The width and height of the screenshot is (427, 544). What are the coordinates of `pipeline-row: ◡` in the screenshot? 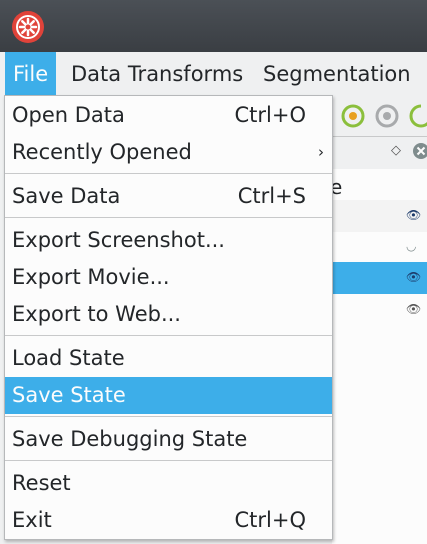 It's located at (379, 248).